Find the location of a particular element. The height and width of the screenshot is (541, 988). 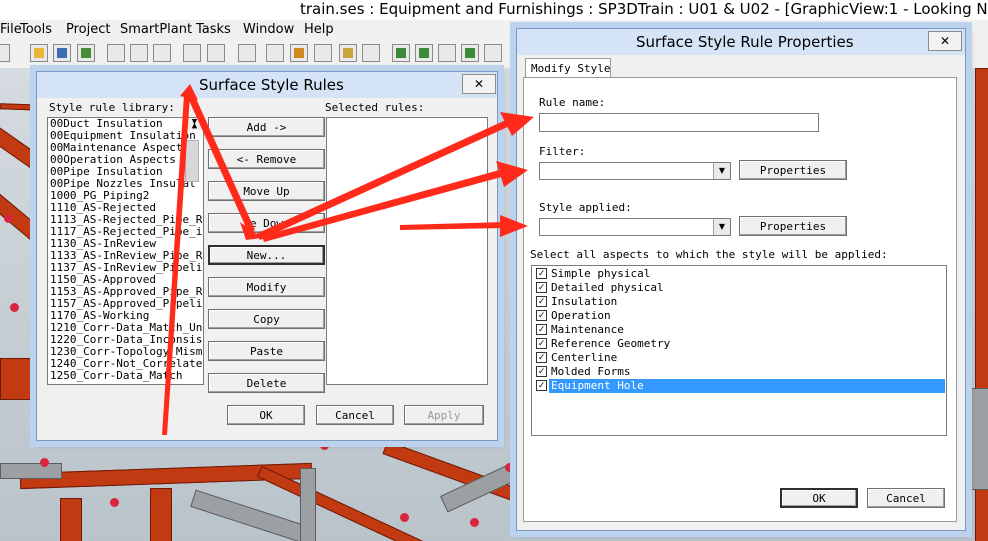

move-down-button: ve Down is located at coordinates (266, 223).